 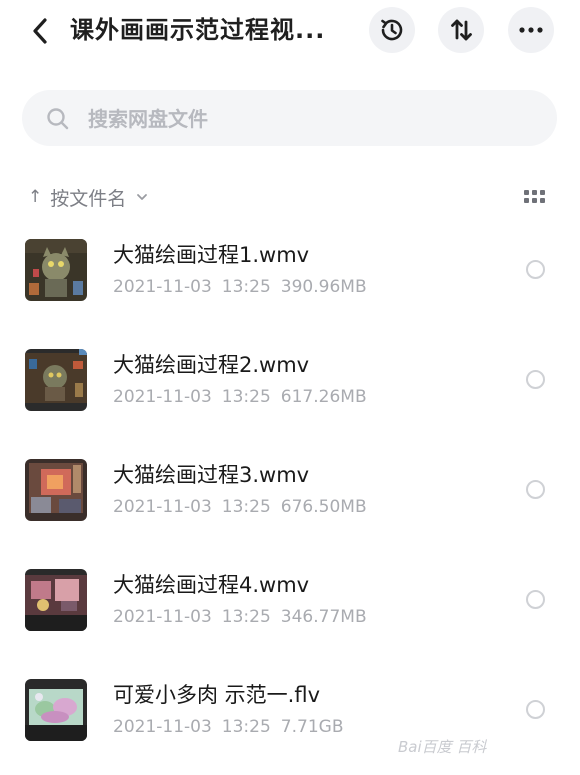 What do you see at coordinates (323, 507) in the screenshot?
I see `file-size: 676.50MB` at bounding box center [323, 507].